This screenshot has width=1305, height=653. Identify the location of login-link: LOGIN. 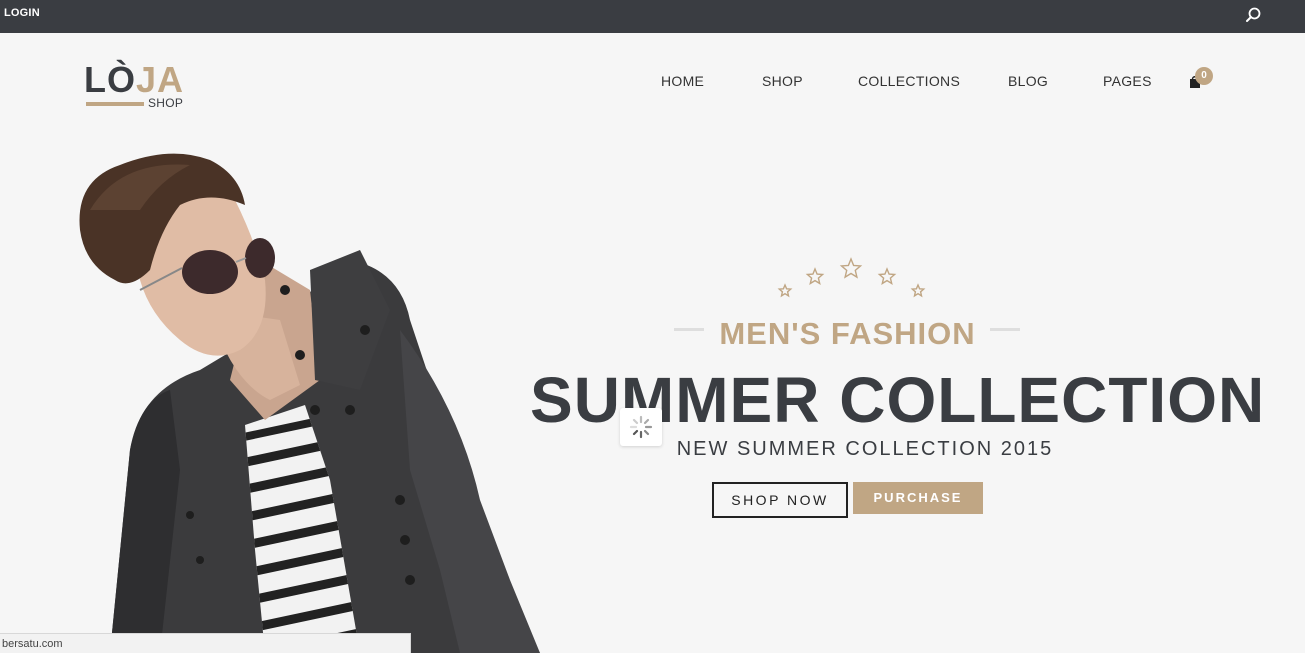
(22, 16).